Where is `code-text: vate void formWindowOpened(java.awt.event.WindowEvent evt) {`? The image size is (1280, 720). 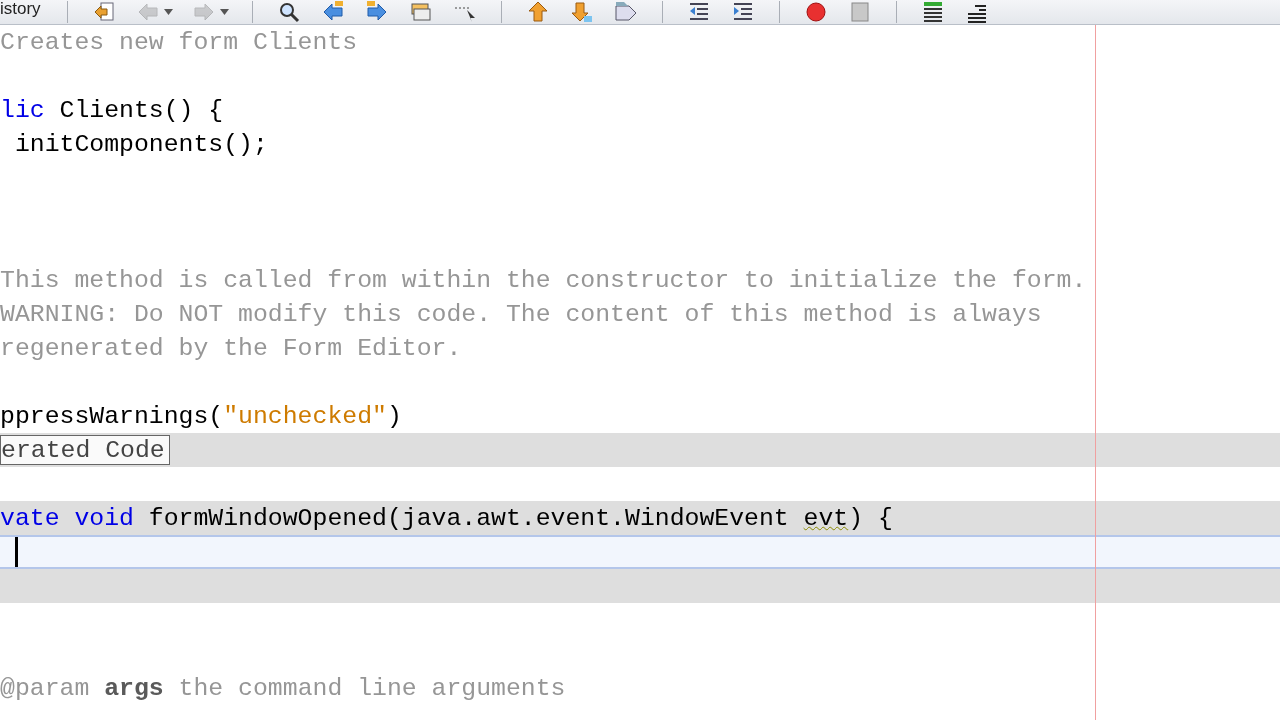
code-text: vate void formWindowOpened(java.awt.event.WindowEvent evt) { is located at coordinates (446, 518).